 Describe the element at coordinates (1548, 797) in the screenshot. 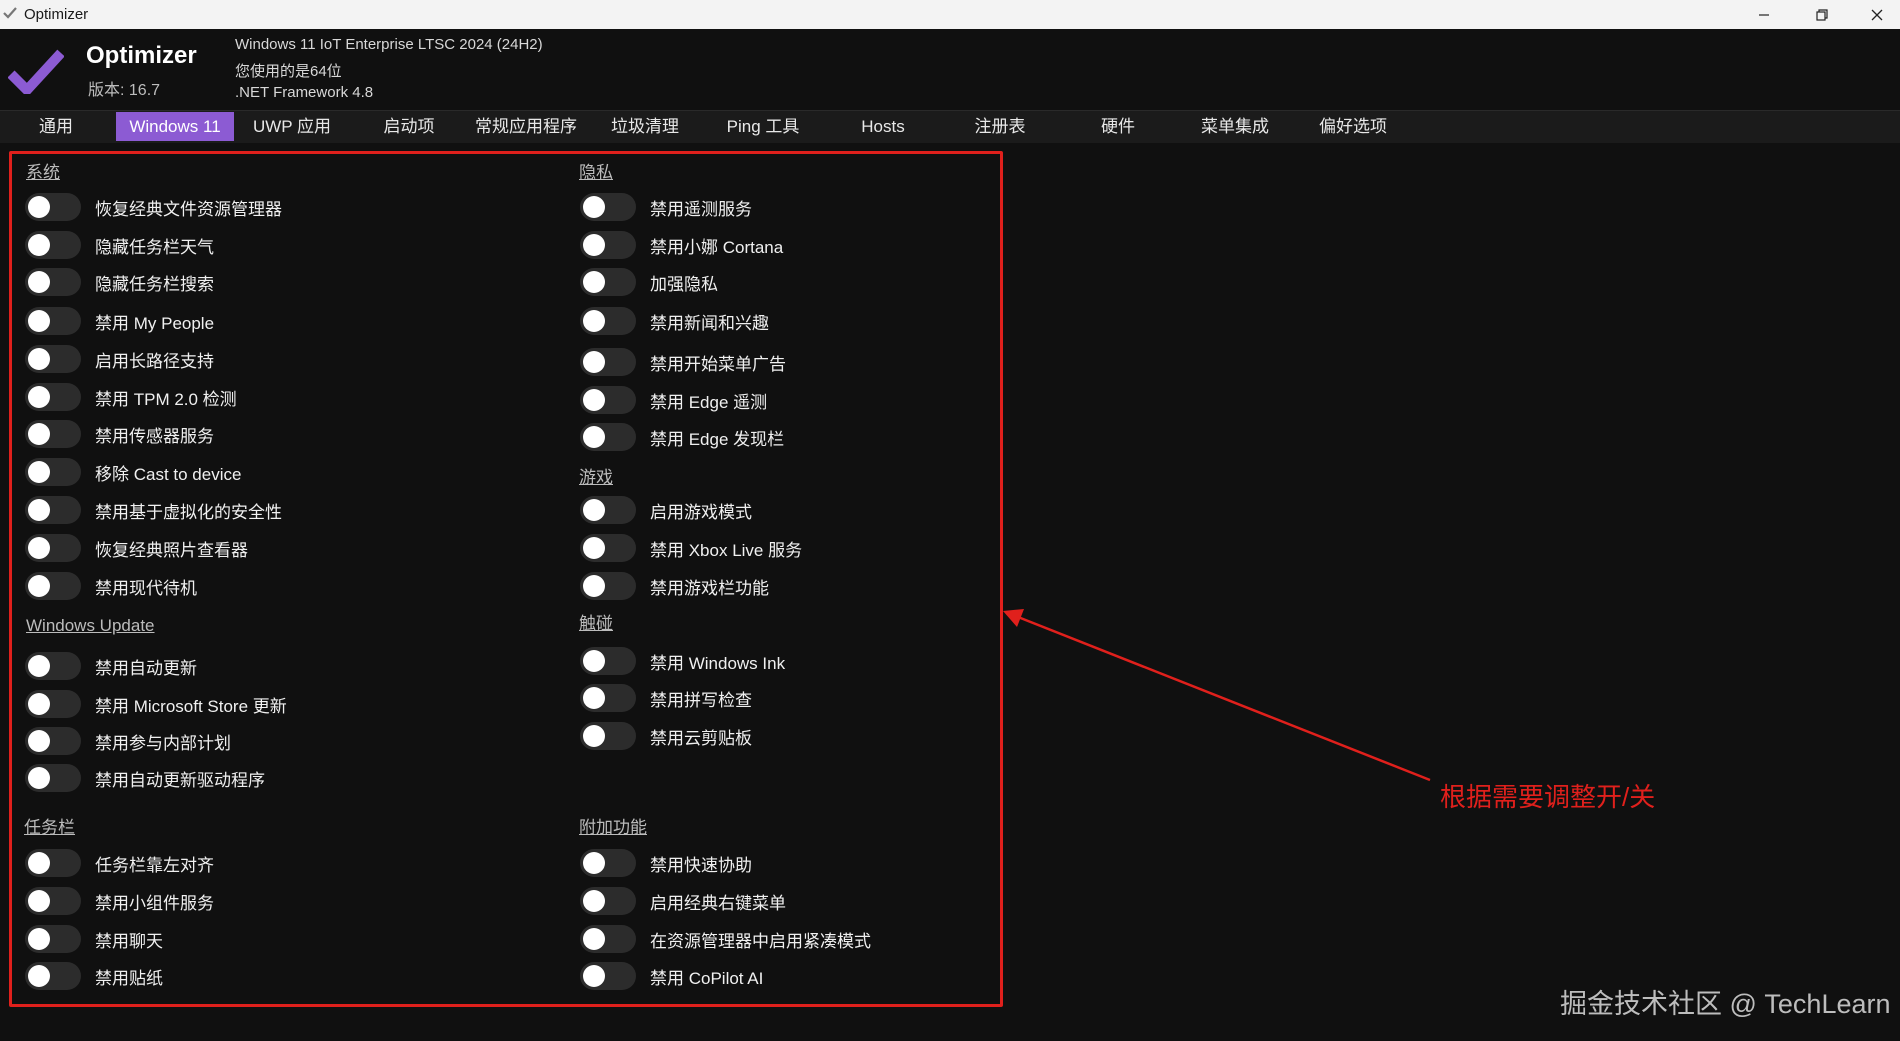

I see `annotation-text: 根据需要调整开/关` at that location.